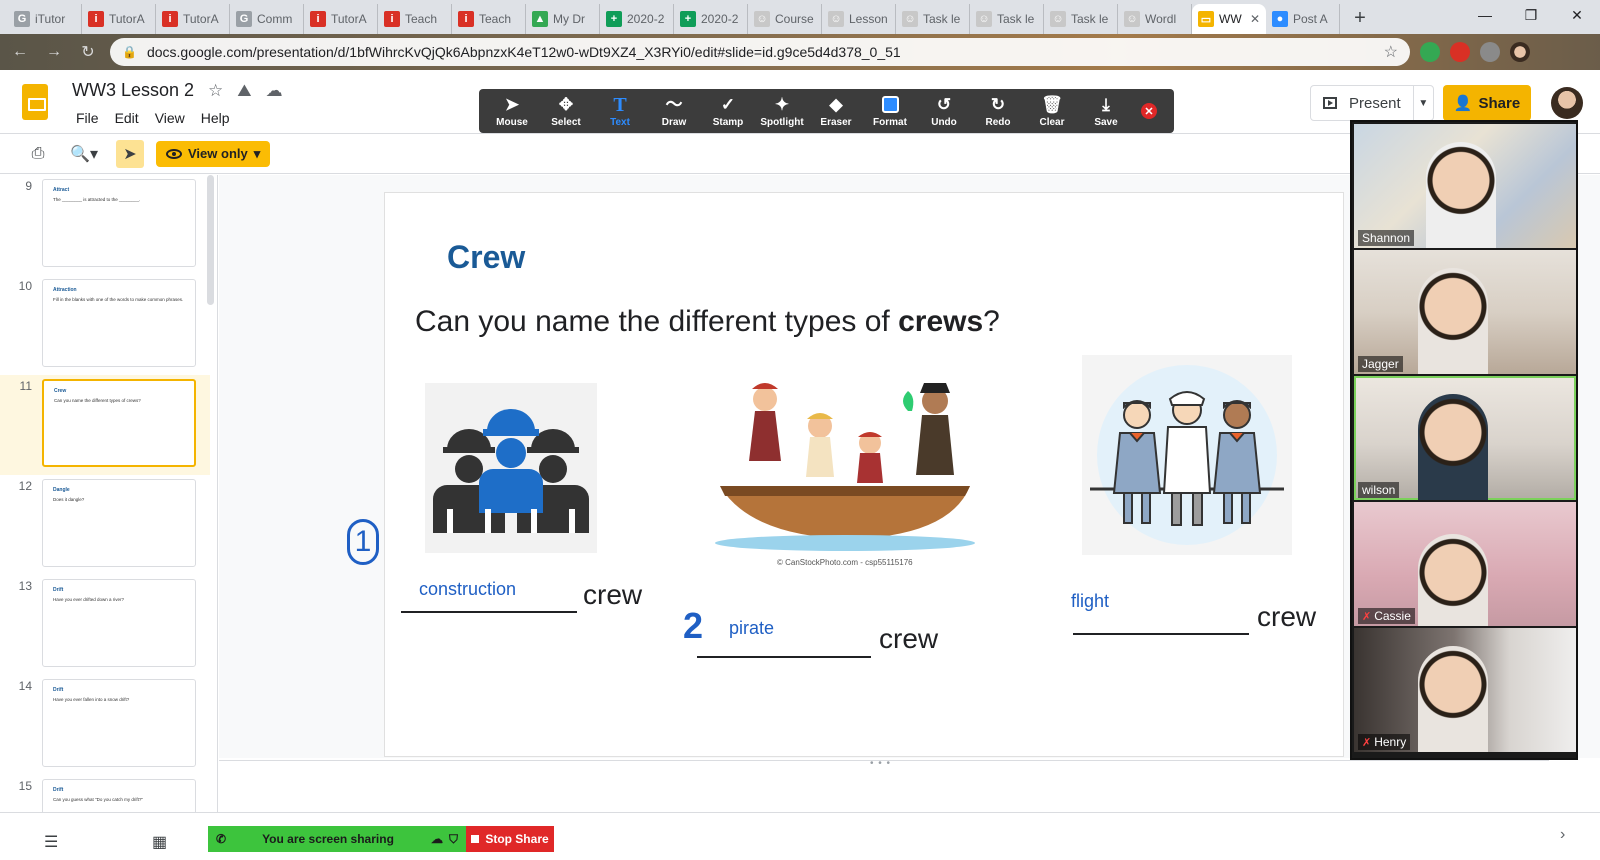  Describe the element at coordinates (880, 763) in the screenshot. I see `notes-resize-handle: • • •` at that location.